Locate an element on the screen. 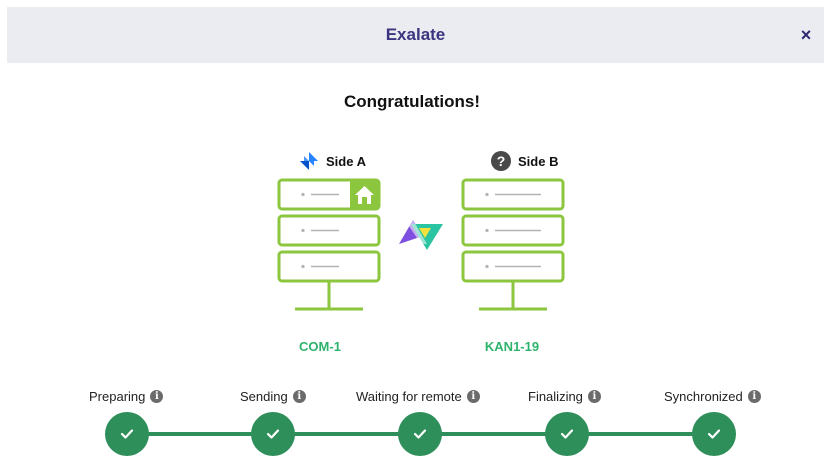 Image resolution: width=824 pixels, height=459 pixels. side-b-issue-key: KAN1-19 is located at coordinates (512, 346).